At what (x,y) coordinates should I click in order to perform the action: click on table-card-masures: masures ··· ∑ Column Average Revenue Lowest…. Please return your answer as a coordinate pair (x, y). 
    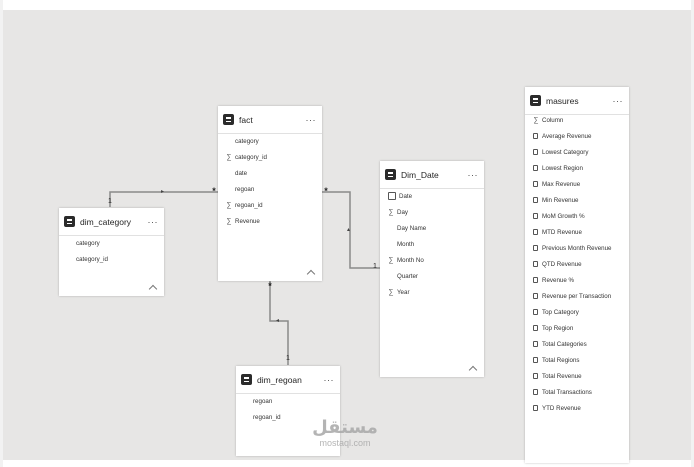
    Looking at the image, I should click on (577, 275).